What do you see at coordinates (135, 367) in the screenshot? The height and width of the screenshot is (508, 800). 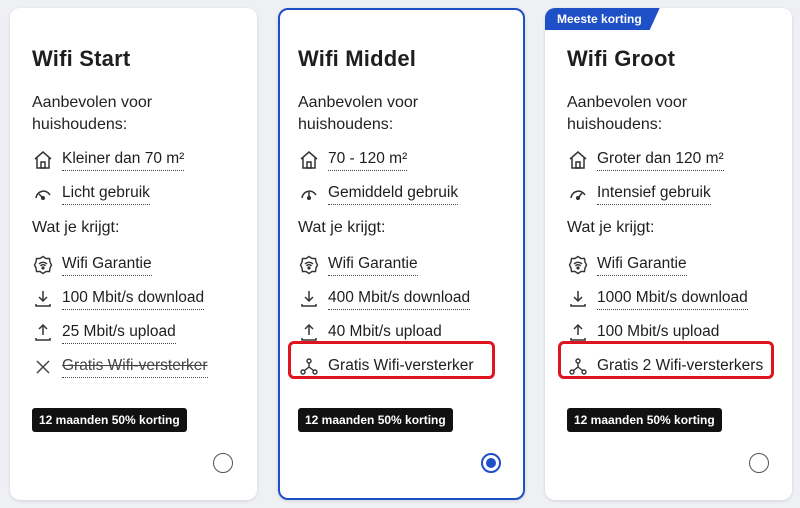 I see `feature-text: Gratis Wifi-versterker` at bounding box center [135, 367].